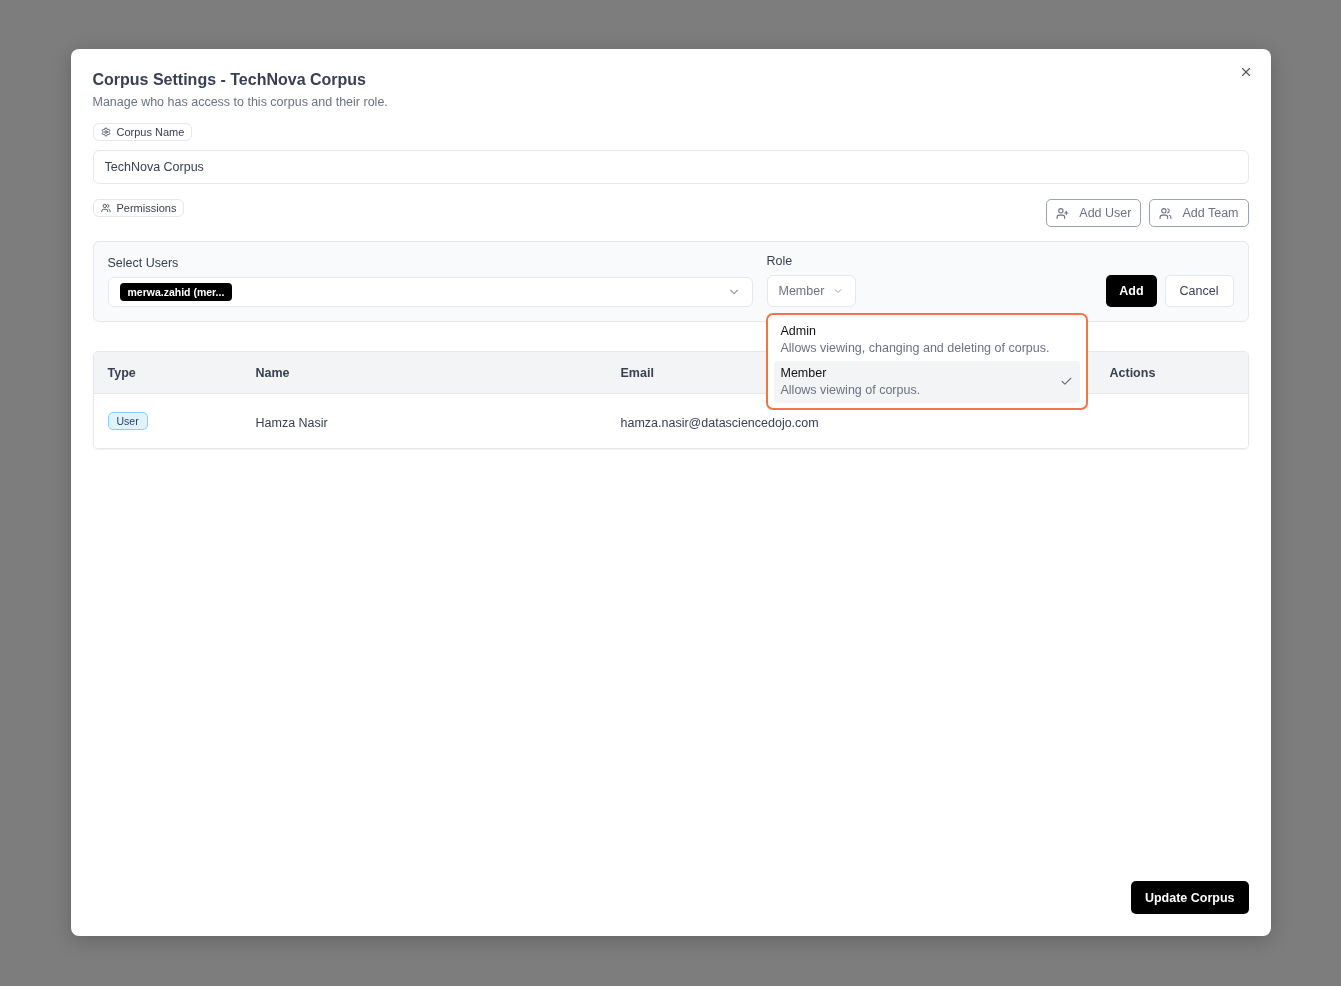 This screenshot has width=1341, height=986. Describe the element at coordinates (637, 372) in the screenshot. I see `column-header: Email` at that location.